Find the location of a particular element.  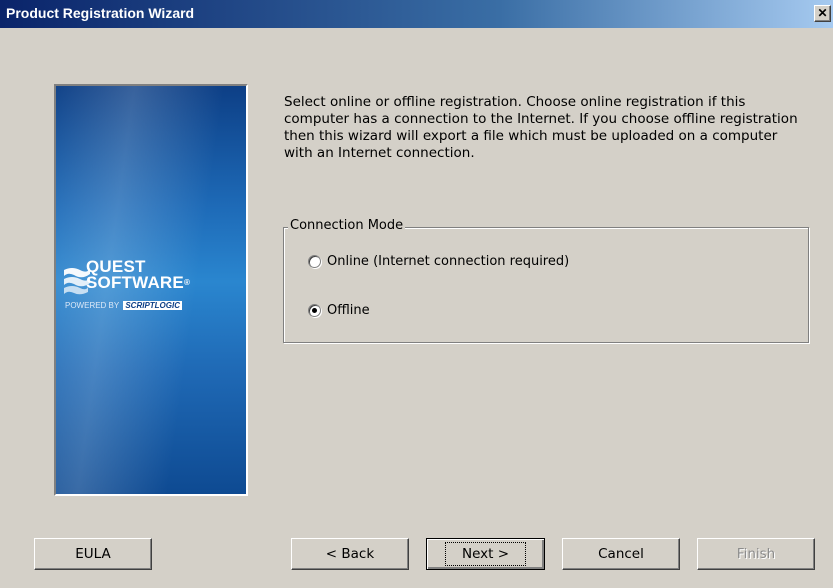

radio-offline: Offline is located at coordinates (339, 310).